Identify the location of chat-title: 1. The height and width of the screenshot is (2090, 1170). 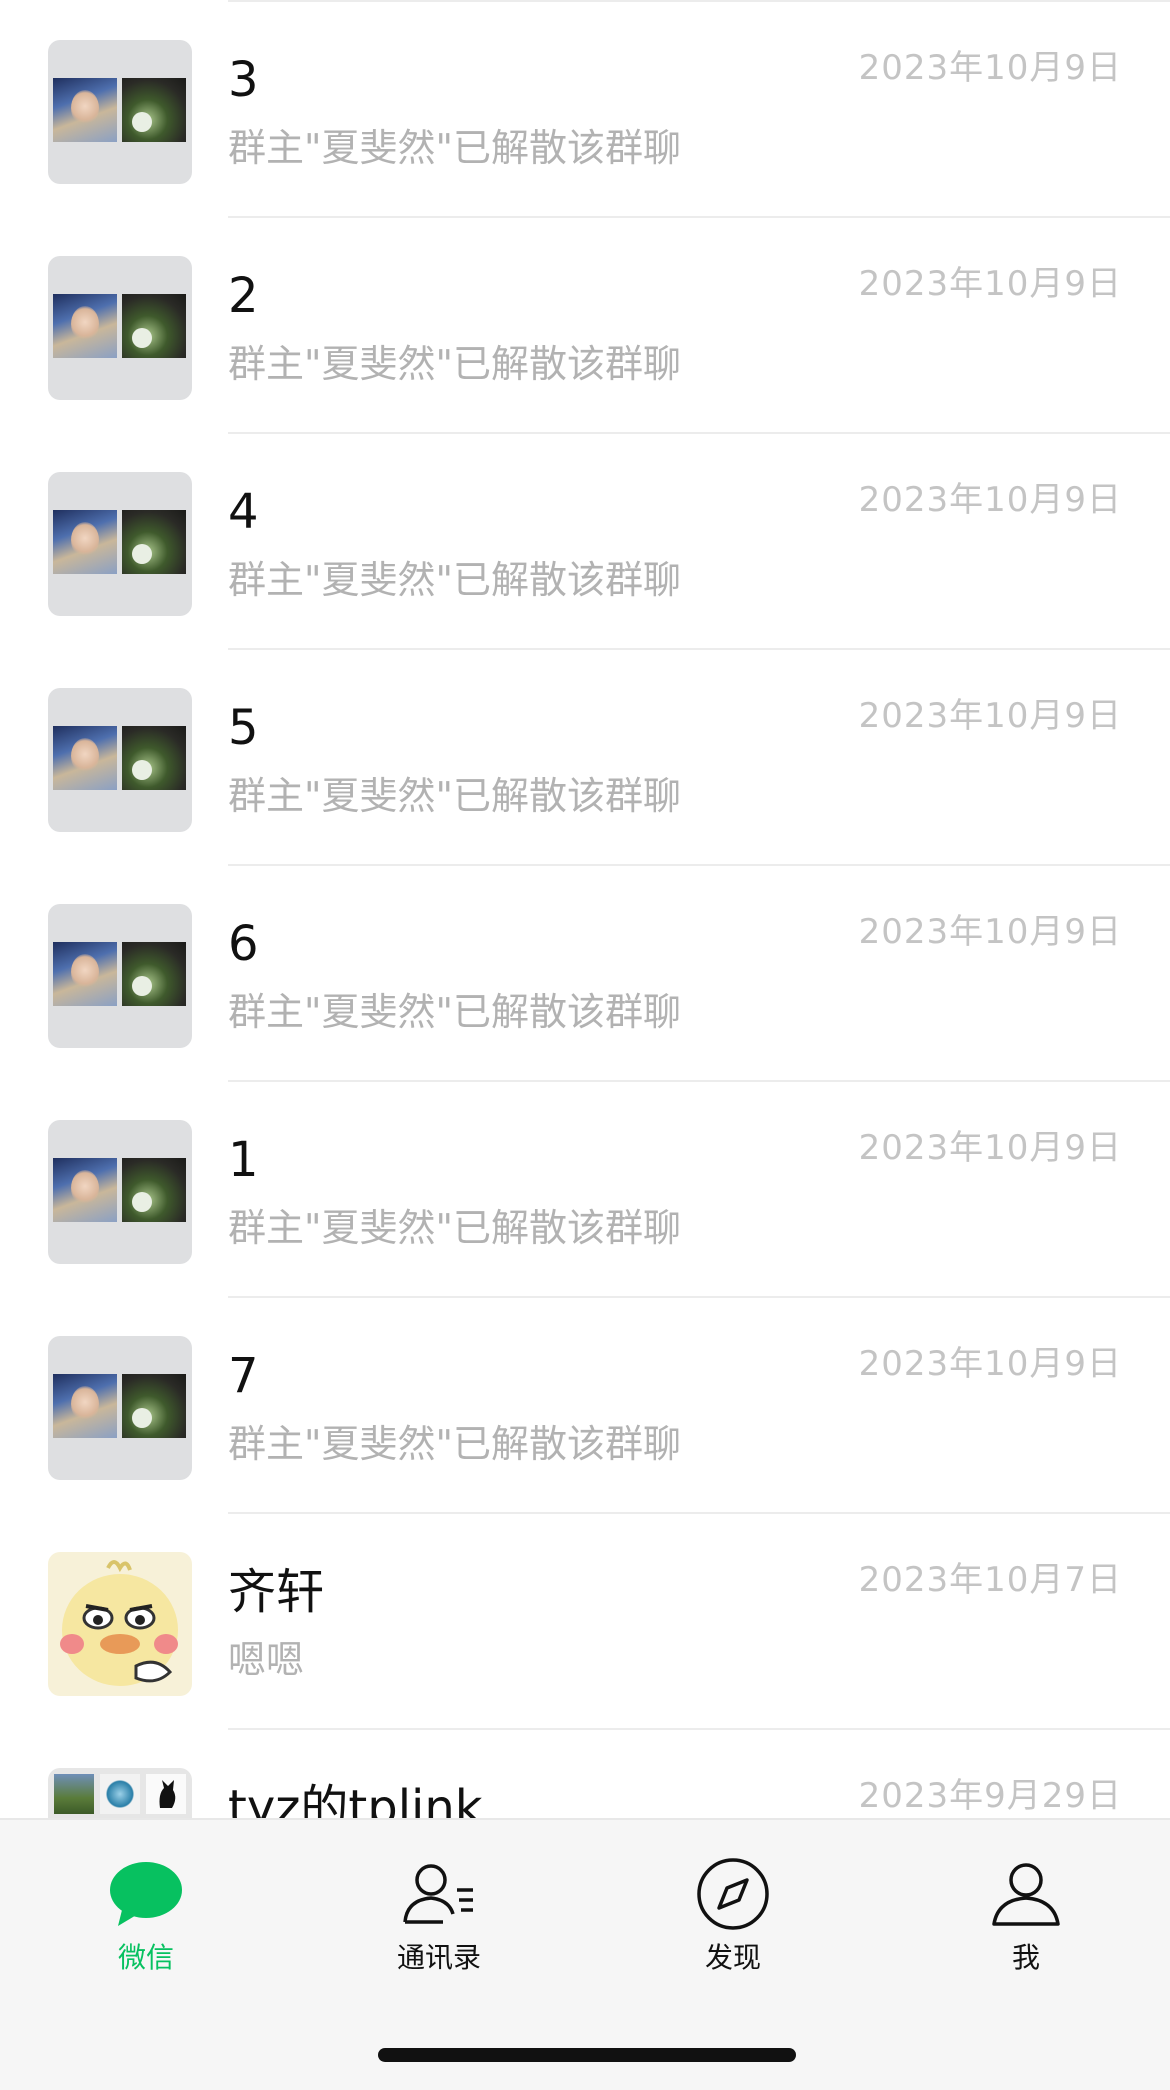
(243, 1160).